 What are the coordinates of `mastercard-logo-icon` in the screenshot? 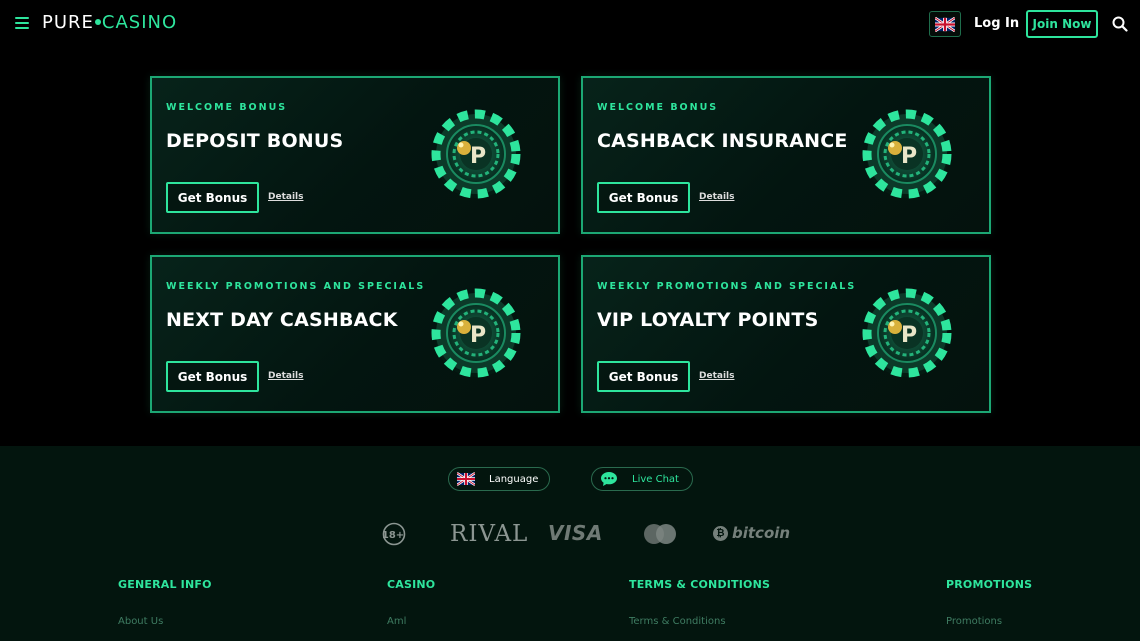 It's located at (660, 534).